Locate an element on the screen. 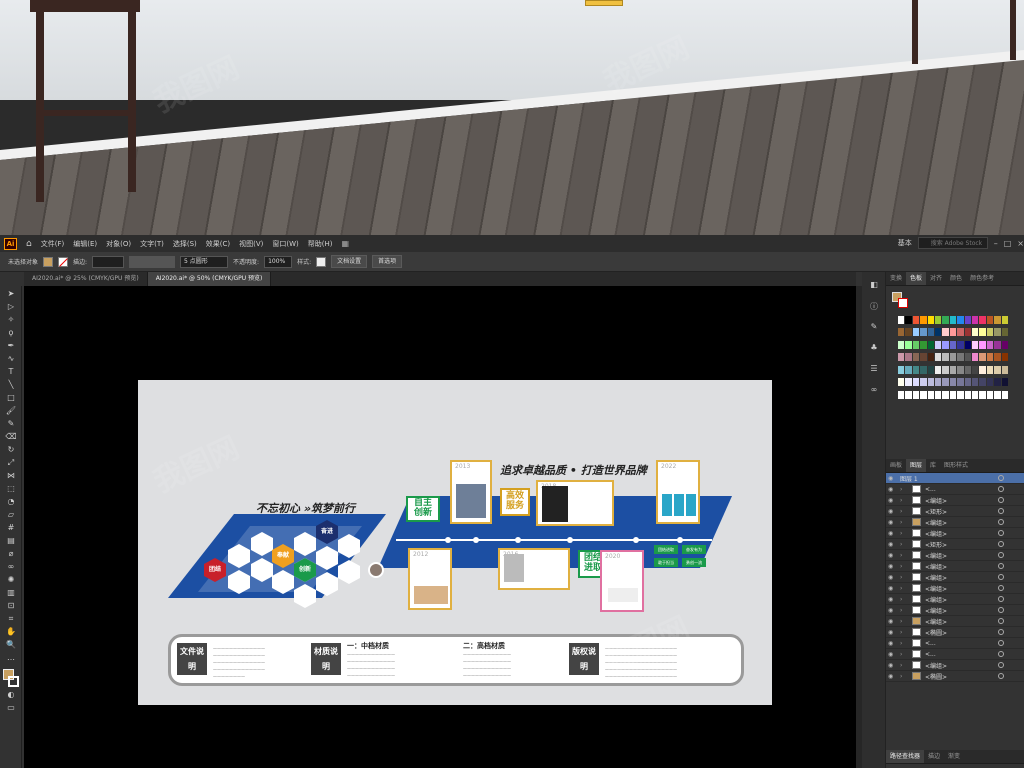  tab-color: 颜色 is located at coordinates (956, 278).